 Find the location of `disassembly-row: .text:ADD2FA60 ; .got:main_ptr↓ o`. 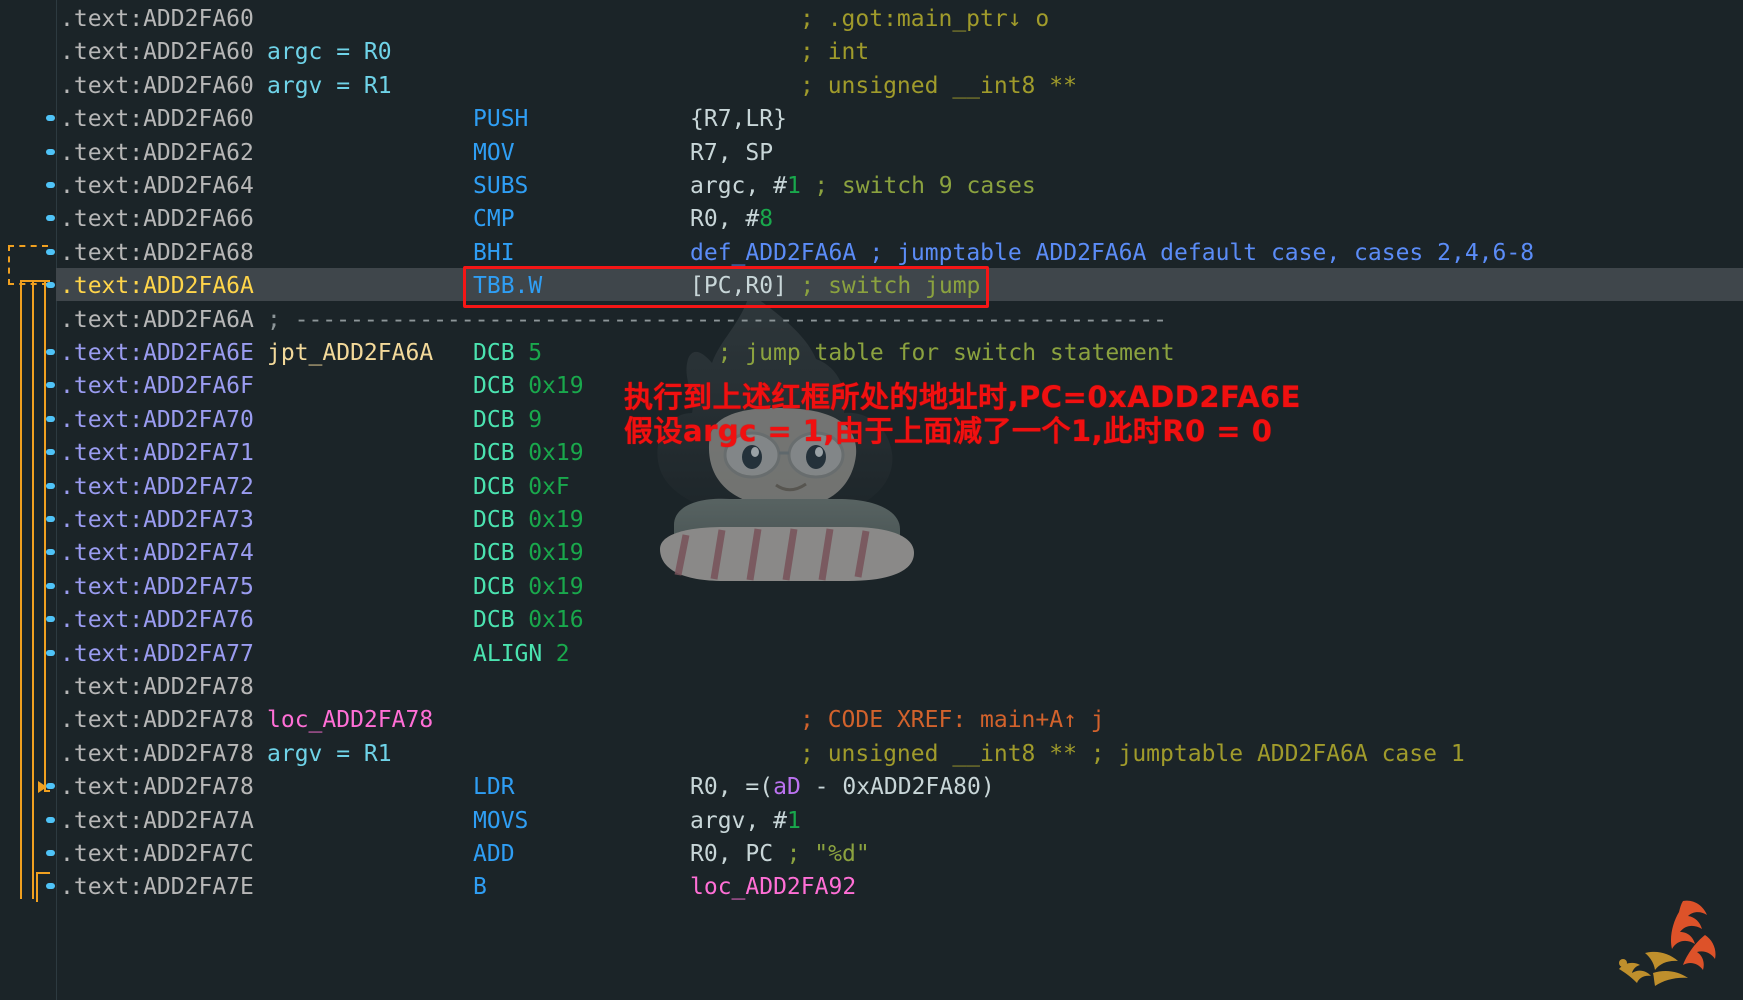

disassembly-row: .text:ADD2FA60 ; .got:main_ptr↓ o is located at coordinates (871, 19).